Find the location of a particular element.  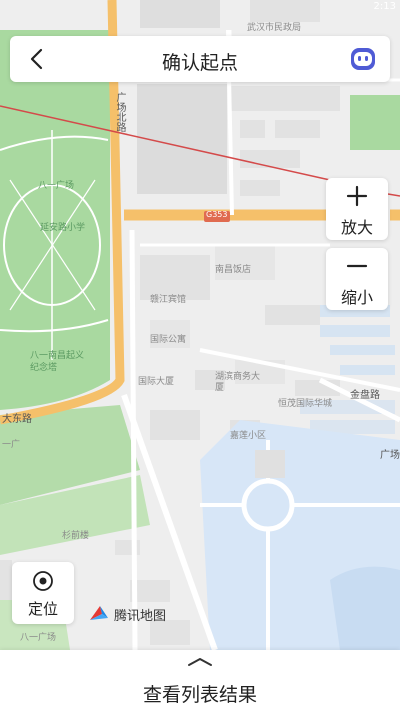

assistant-button is located at coordinates (363, 59).